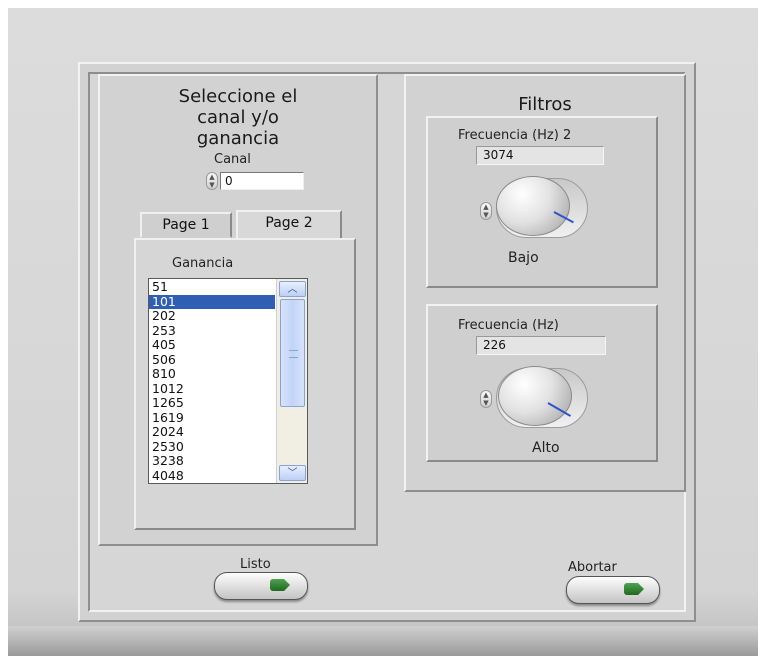 This screenshot has width=762, height=660. Describe the element at coordinates (592, 567) in the screenshot. I see `abortar-label: Abortar` at that location.